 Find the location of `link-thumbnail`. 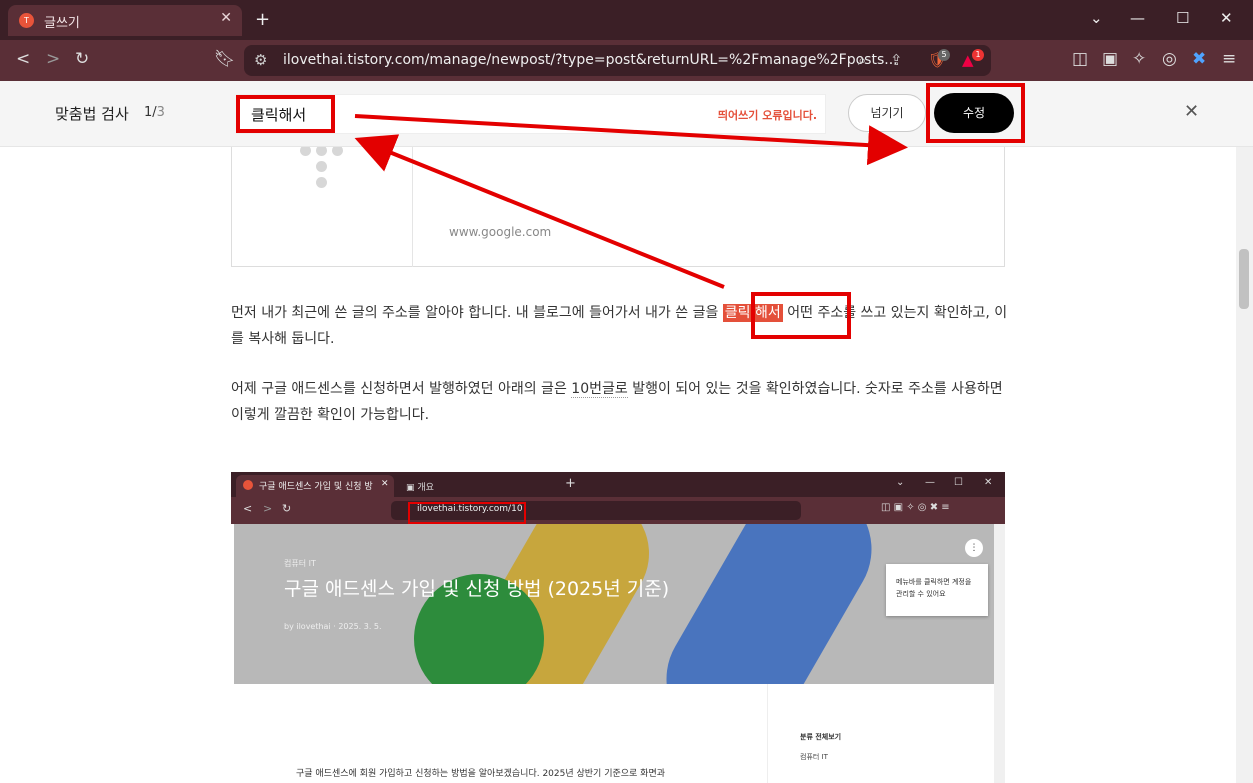

link-thumbnail is located at coordinates (322, 207).